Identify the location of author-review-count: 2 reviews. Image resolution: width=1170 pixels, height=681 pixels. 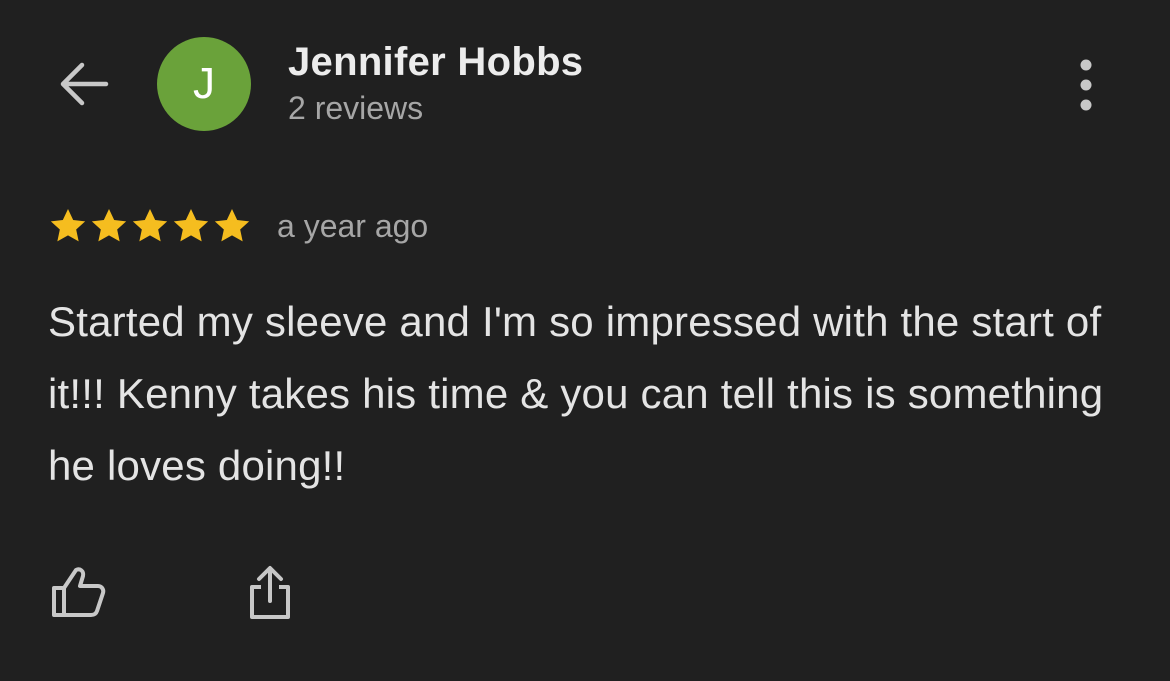
(356, 108).